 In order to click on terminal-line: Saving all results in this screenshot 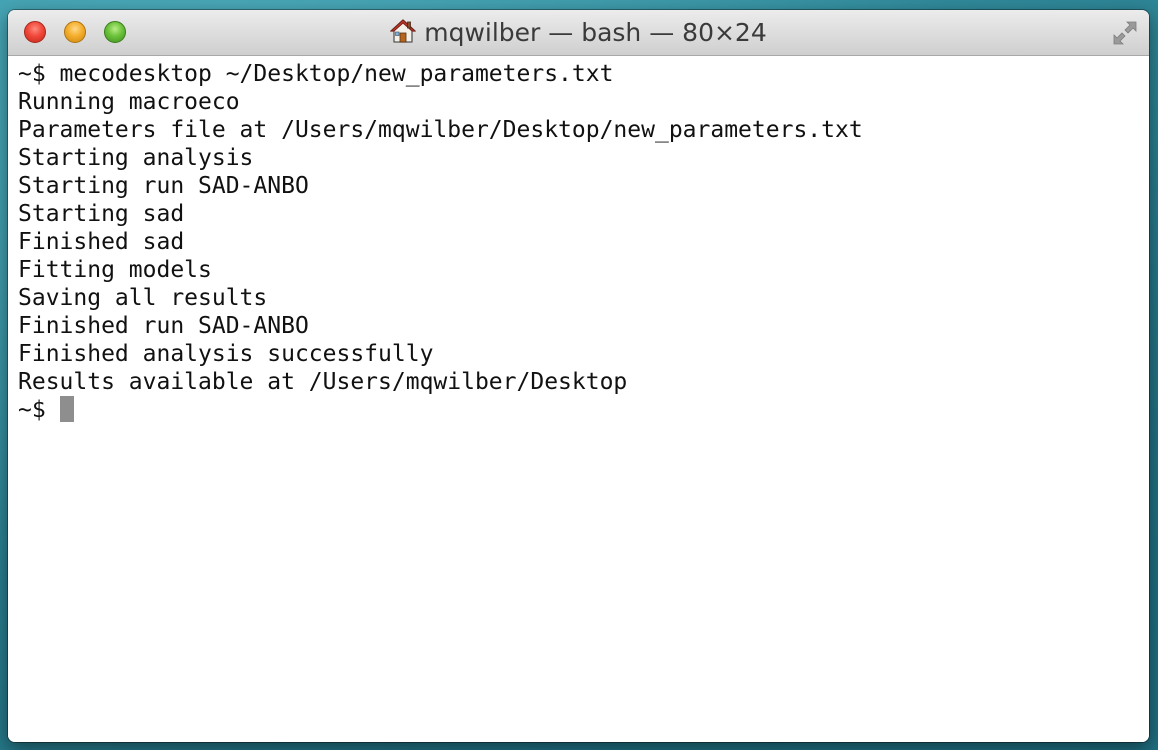, I will do `click(143, 298)`.